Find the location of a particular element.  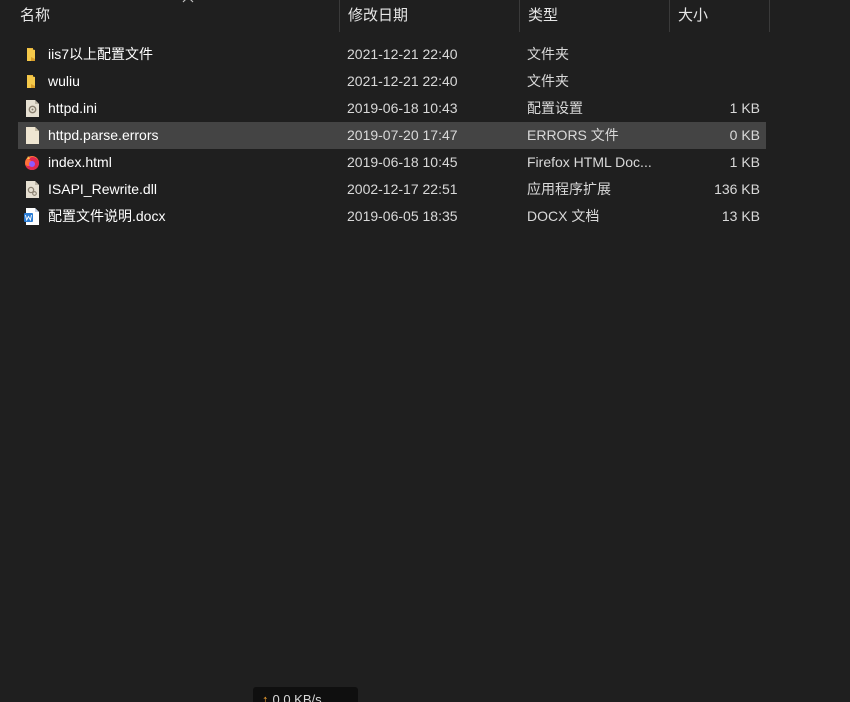

upload-arrow-icon: ↑ is located at coordinates (265, 697).